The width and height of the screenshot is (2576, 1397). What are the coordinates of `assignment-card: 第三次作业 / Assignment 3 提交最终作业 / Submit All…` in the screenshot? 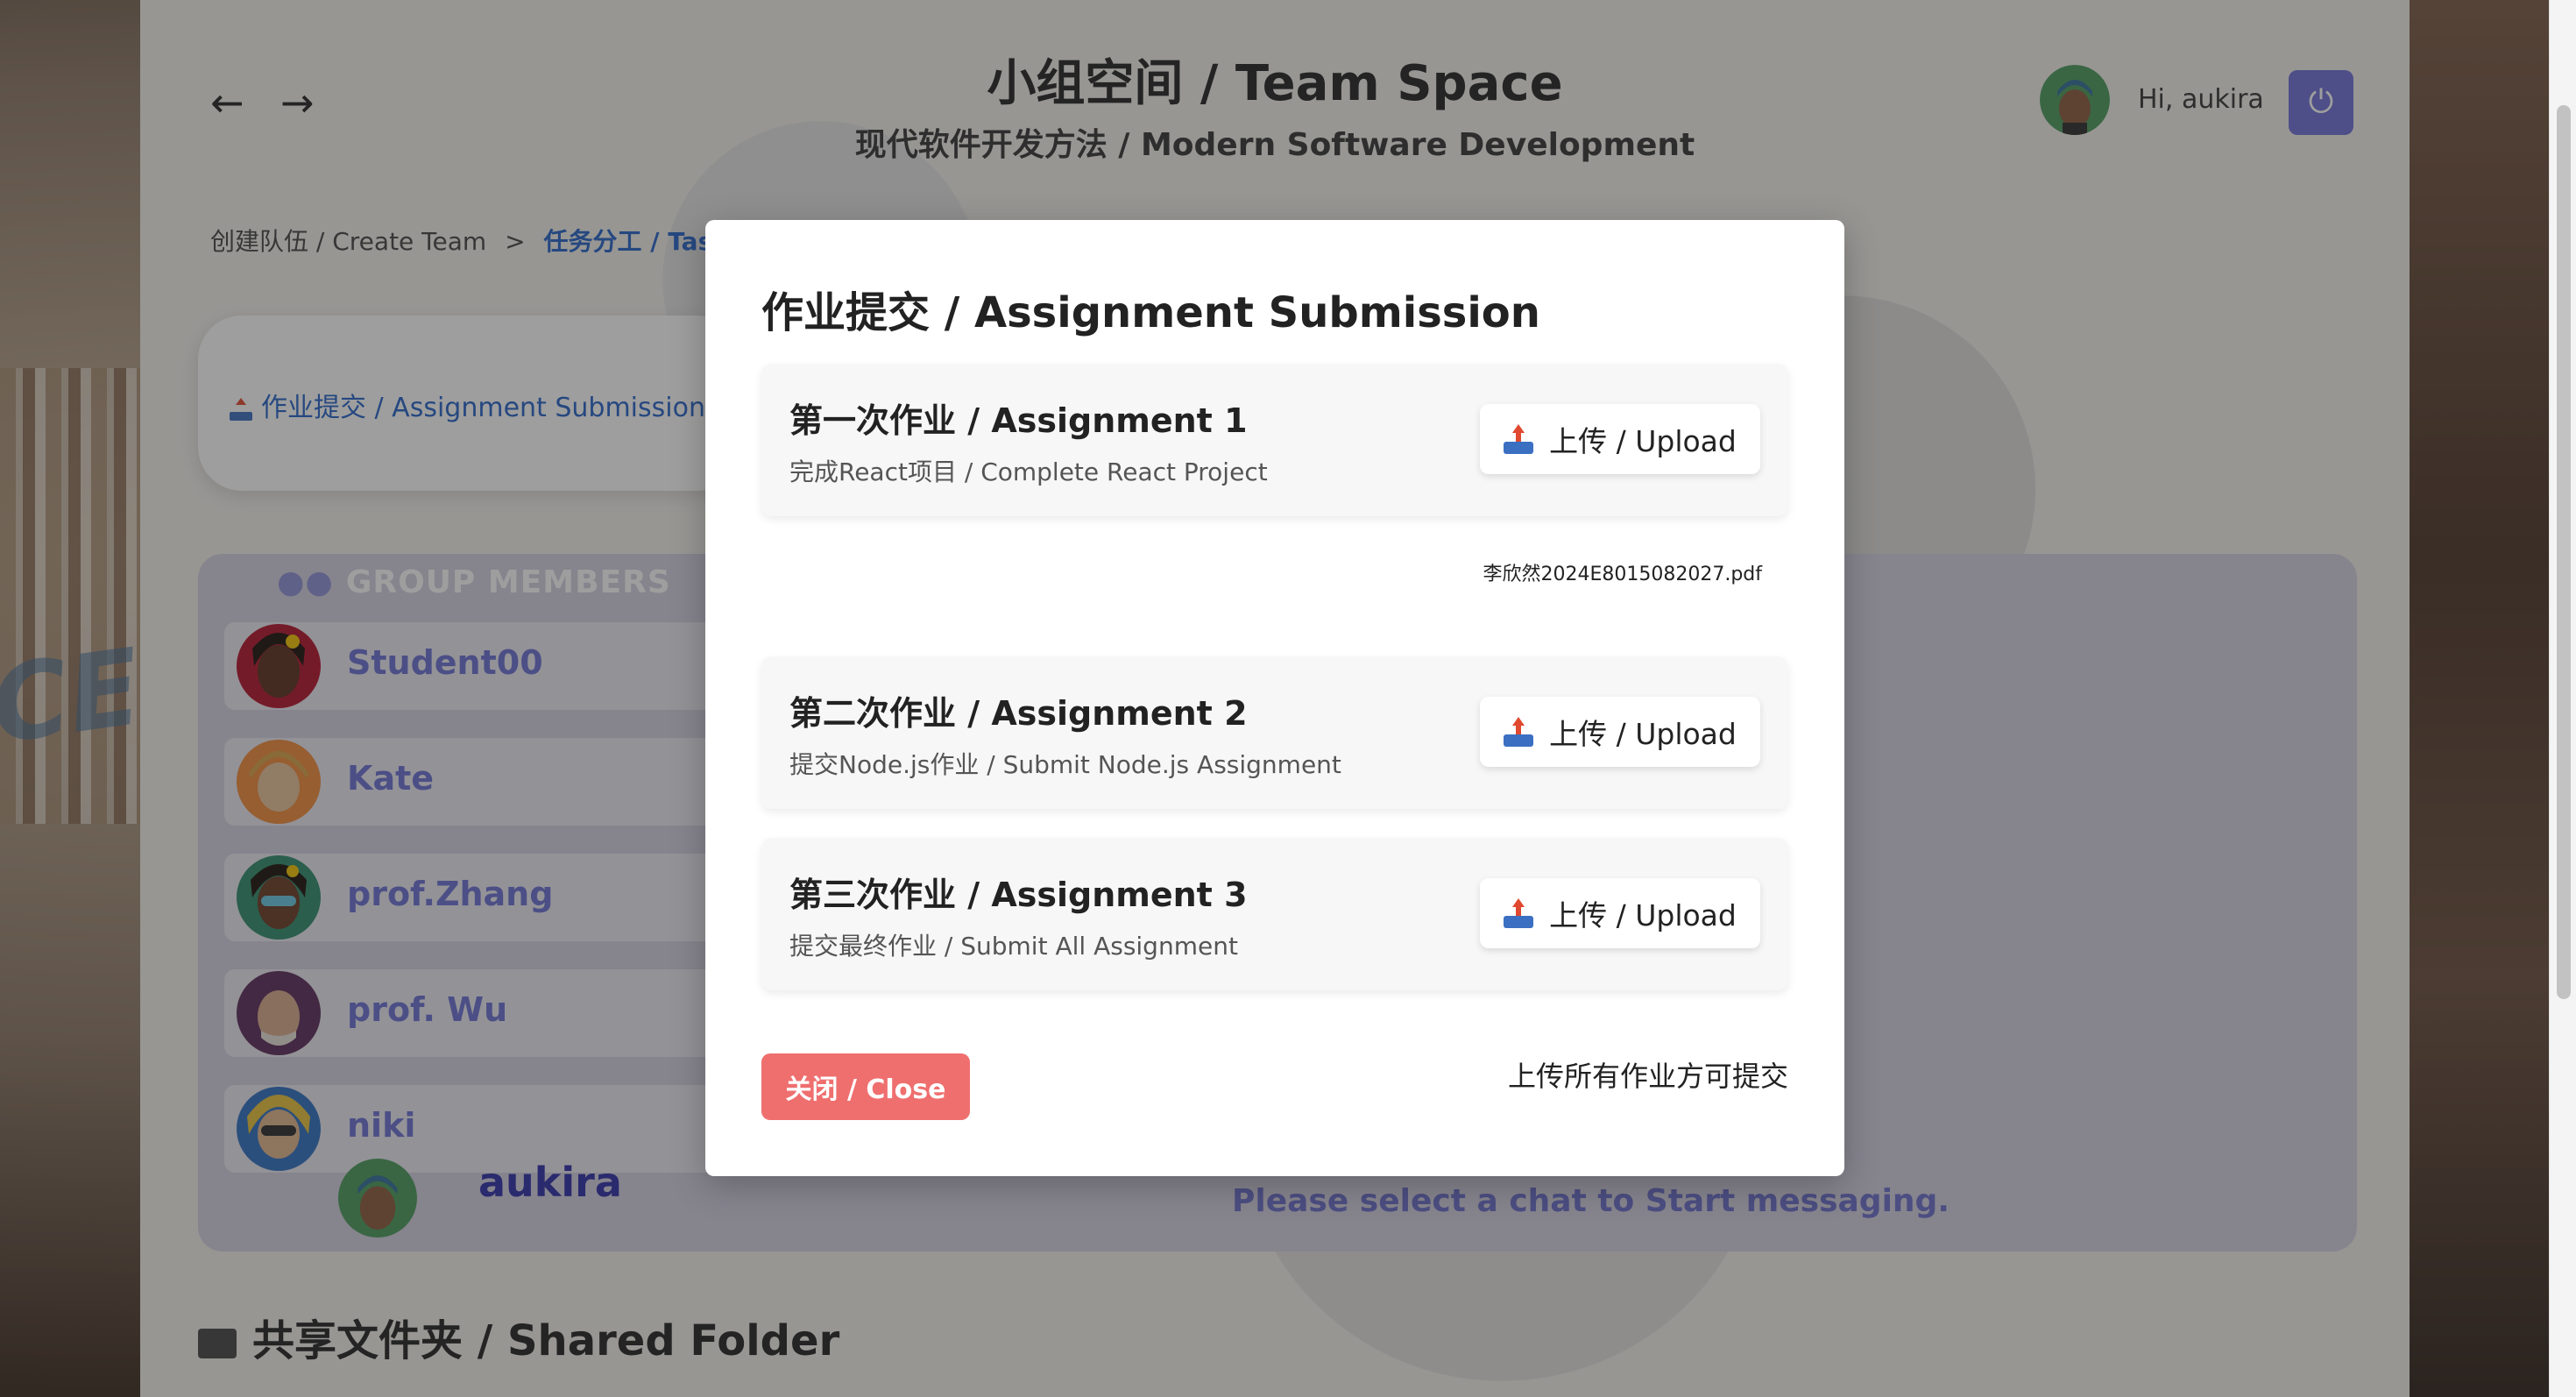 It's located at (1274, 914).